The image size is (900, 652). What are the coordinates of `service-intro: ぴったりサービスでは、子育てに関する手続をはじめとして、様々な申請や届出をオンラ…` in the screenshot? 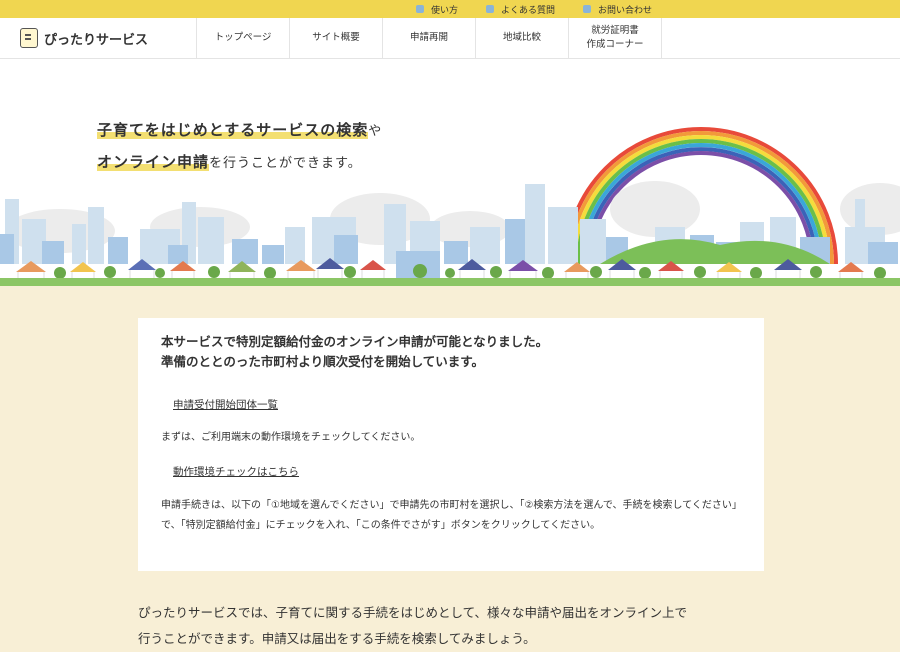 It's located at (413, 625).